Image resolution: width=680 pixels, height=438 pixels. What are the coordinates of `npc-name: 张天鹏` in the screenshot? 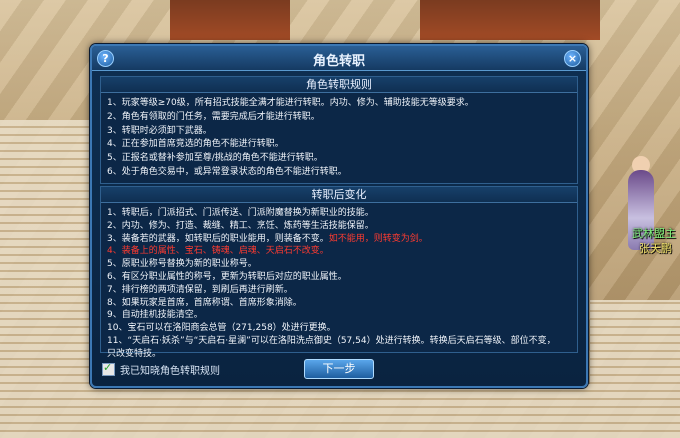 It's located at (655, 248).